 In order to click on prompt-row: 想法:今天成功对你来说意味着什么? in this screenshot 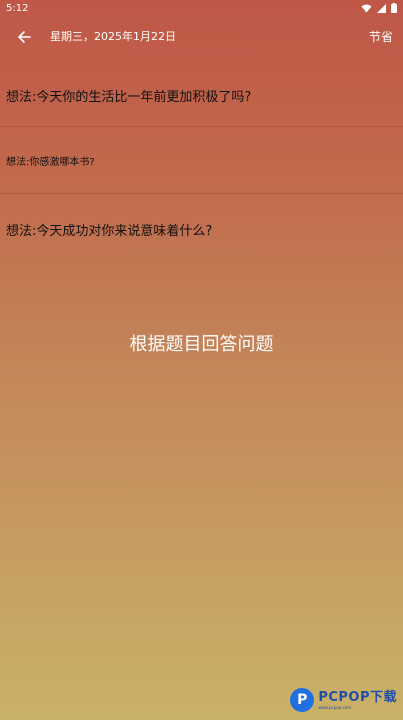, I will do `click(201, 224)`.